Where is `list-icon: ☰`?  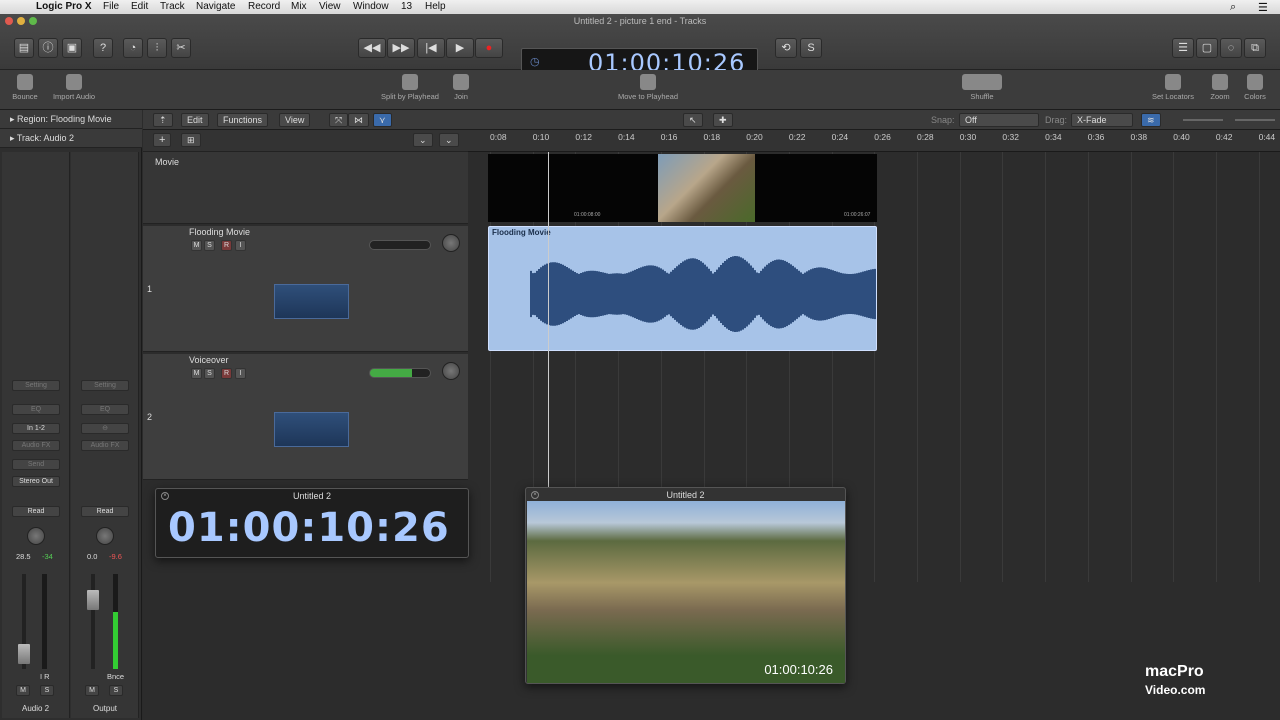
list-icon: ☰ is located at coordinates (1263, 7).